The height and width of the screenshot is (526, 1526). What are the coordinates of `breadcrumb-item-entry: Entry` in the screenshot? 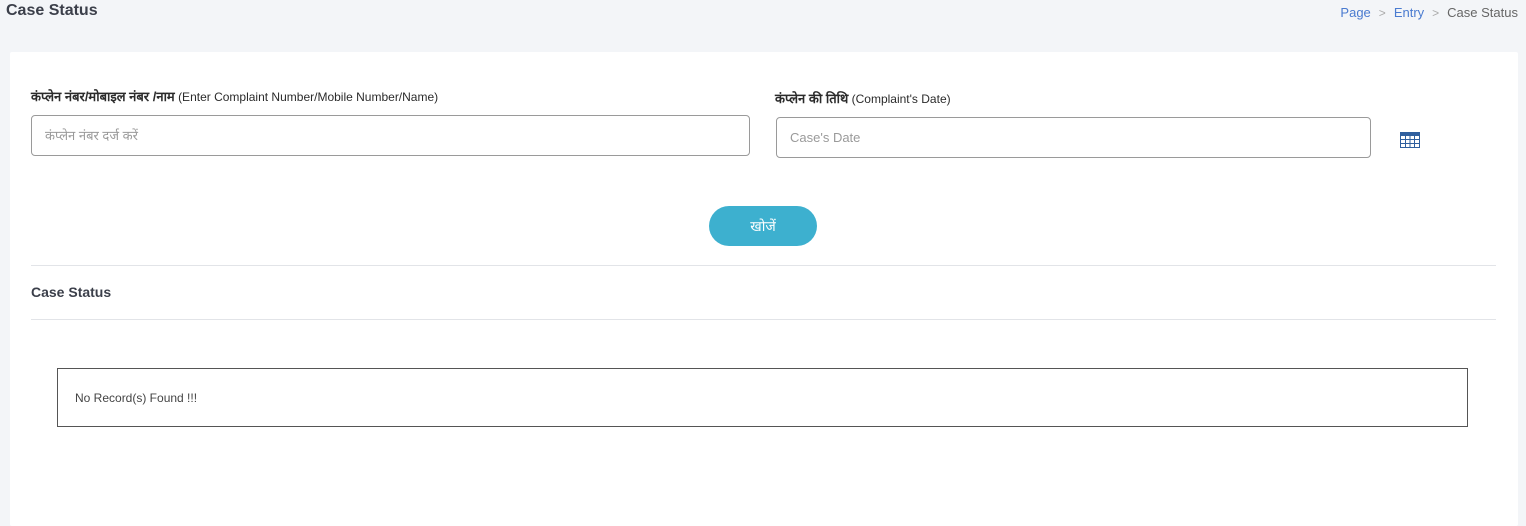 It's located at (1409, 12).